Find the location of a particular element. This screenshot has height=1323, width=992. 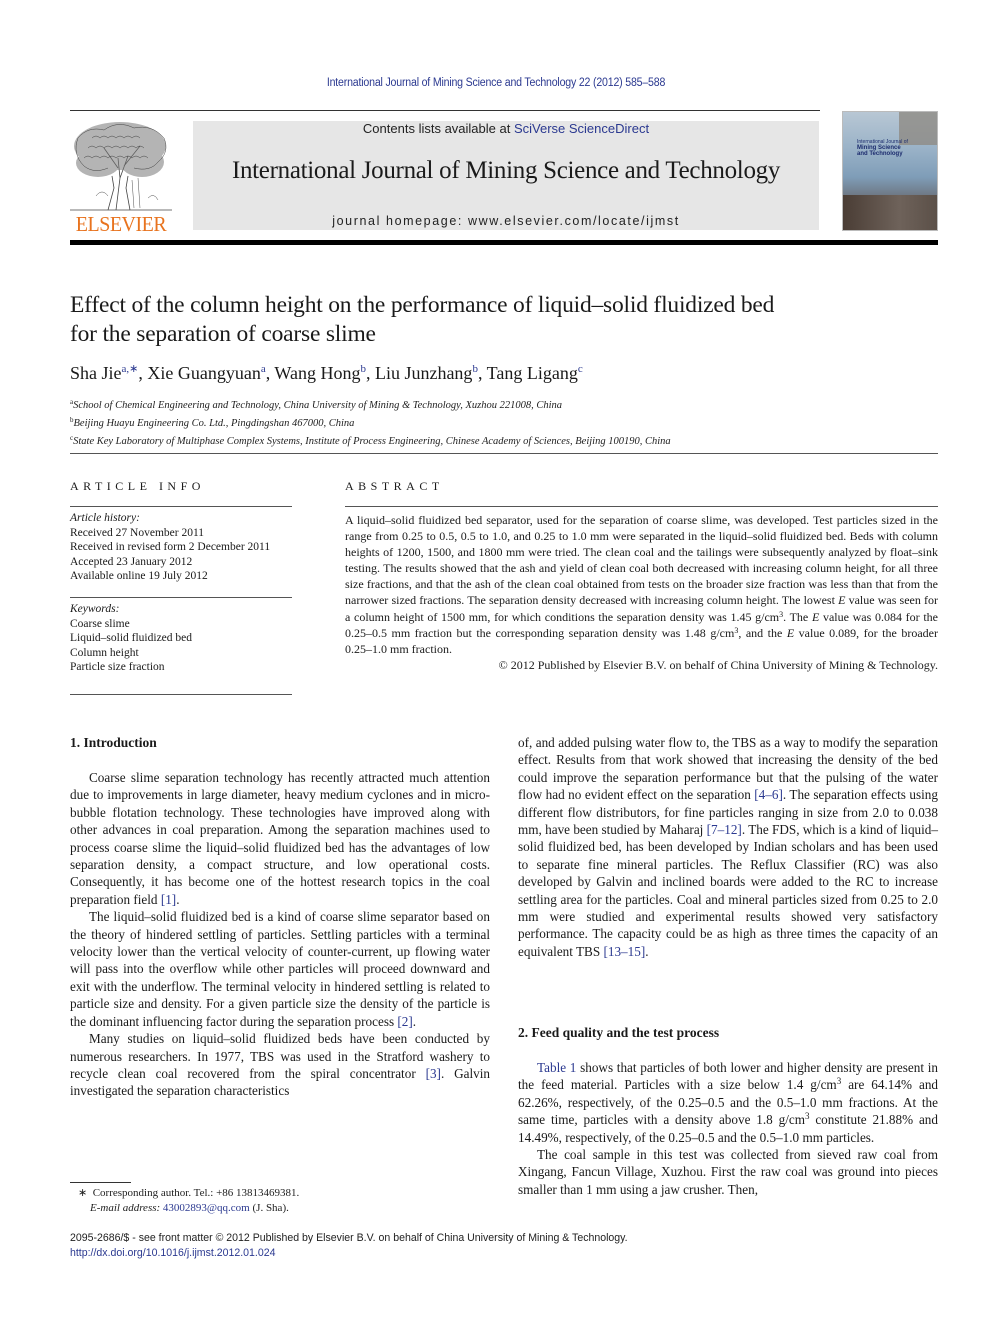

article-info-end-rule is located at coordinates (181, 694).